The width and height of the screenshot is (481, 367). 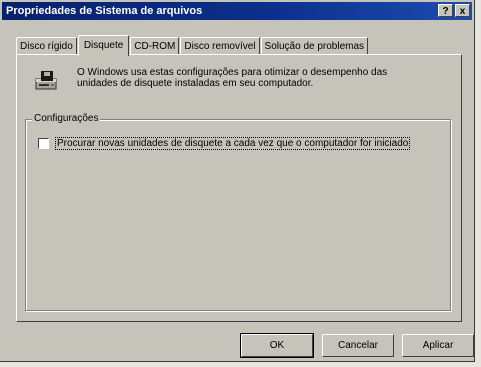 What do you see at coordinates (220, 46) in the screenshot?
I see `tab-disco-removivel: Disco removível` at bounding box center [220, 46].